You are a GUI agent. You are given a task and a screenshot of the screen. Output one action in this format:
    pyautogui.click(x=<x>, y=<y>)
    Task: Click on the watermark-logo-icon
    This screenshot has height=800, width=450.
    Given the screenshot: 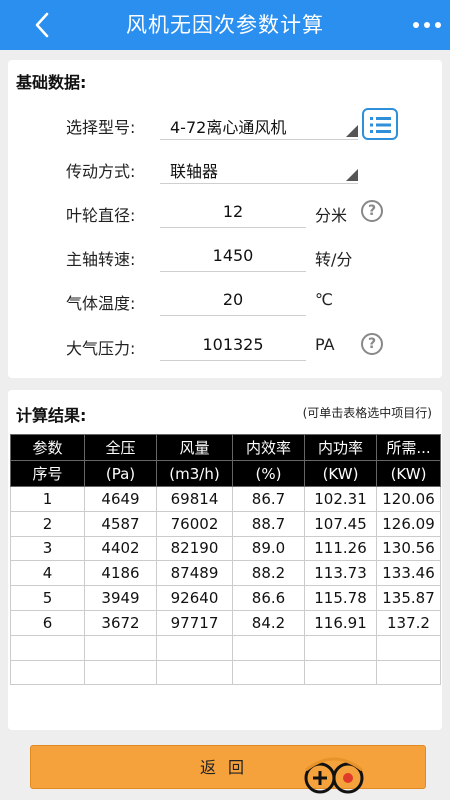 What is the action you would take?
    pyautogui.click(x=334, y=775)
    